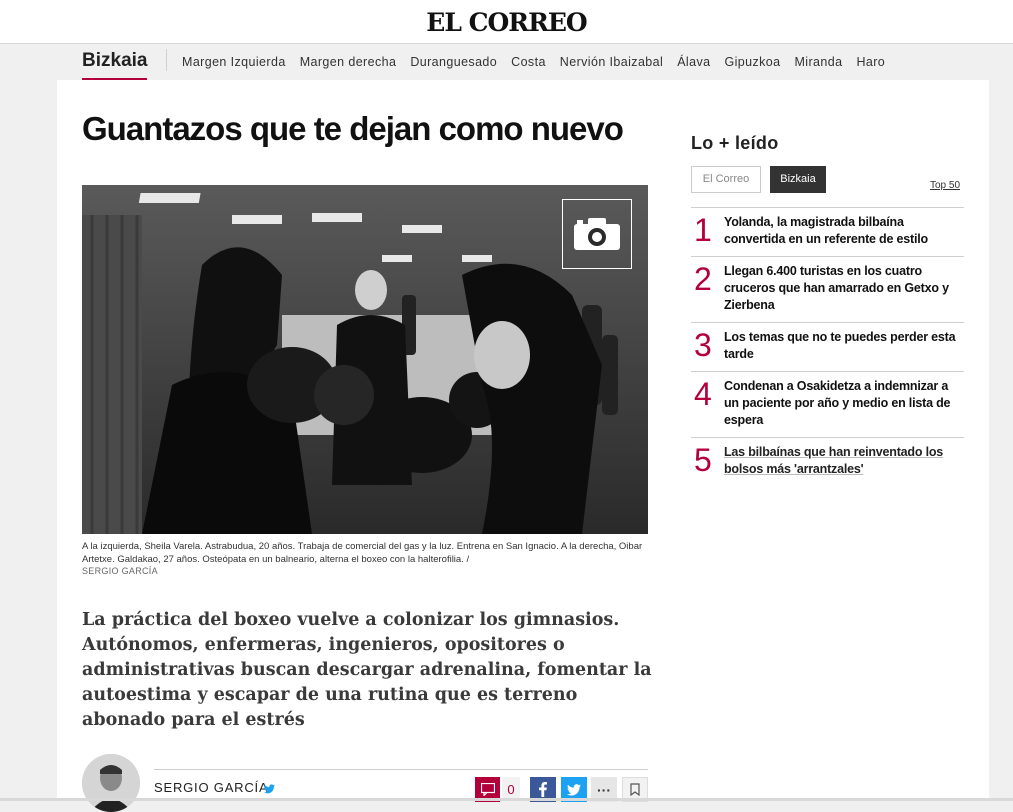 This screenshot has width=1013, height=812. I want to click on nav-link-nervion-ibaizabal: Nervión Ibaizabal, so click(611, 62).